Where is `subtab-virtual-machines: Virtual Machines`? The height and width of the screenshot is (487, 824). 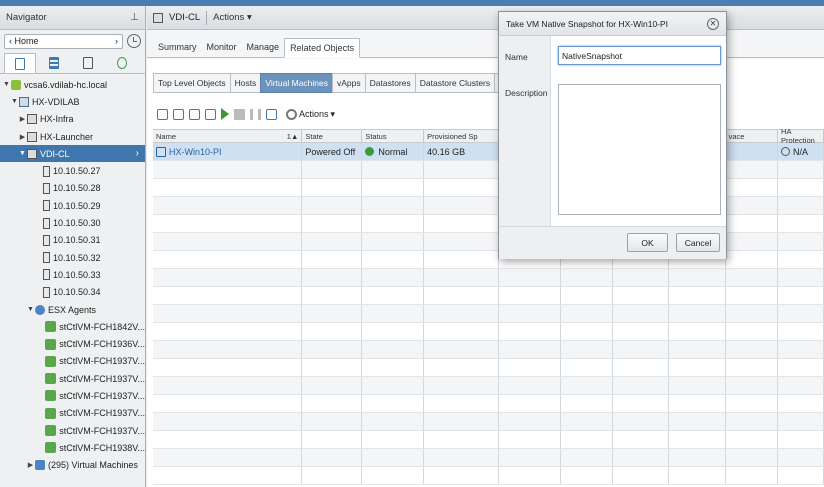
subtab-virtual-machines: Virtual Machines is located at coordinates (296, 83).